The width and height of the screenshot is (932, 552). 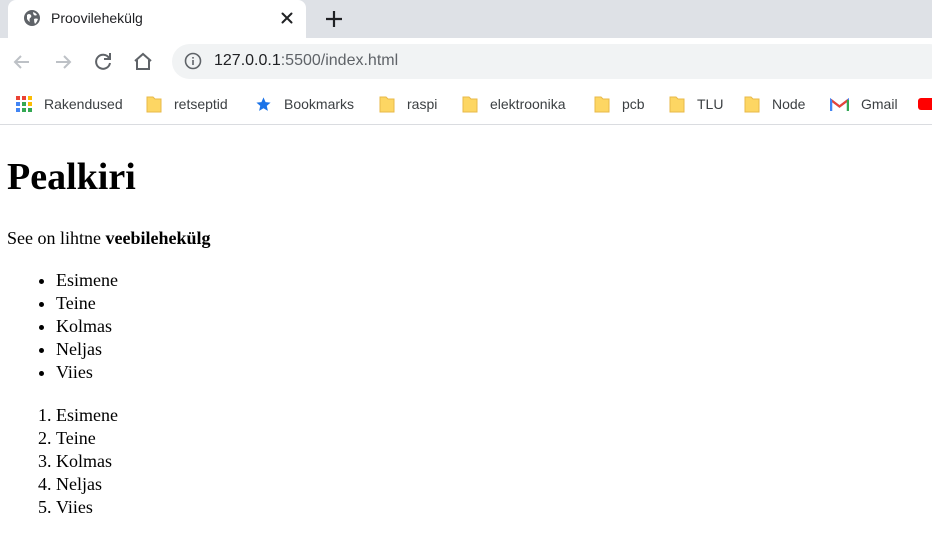 I want to click on bookmark-retseptid: retseptid, so click(x=187, y=104).